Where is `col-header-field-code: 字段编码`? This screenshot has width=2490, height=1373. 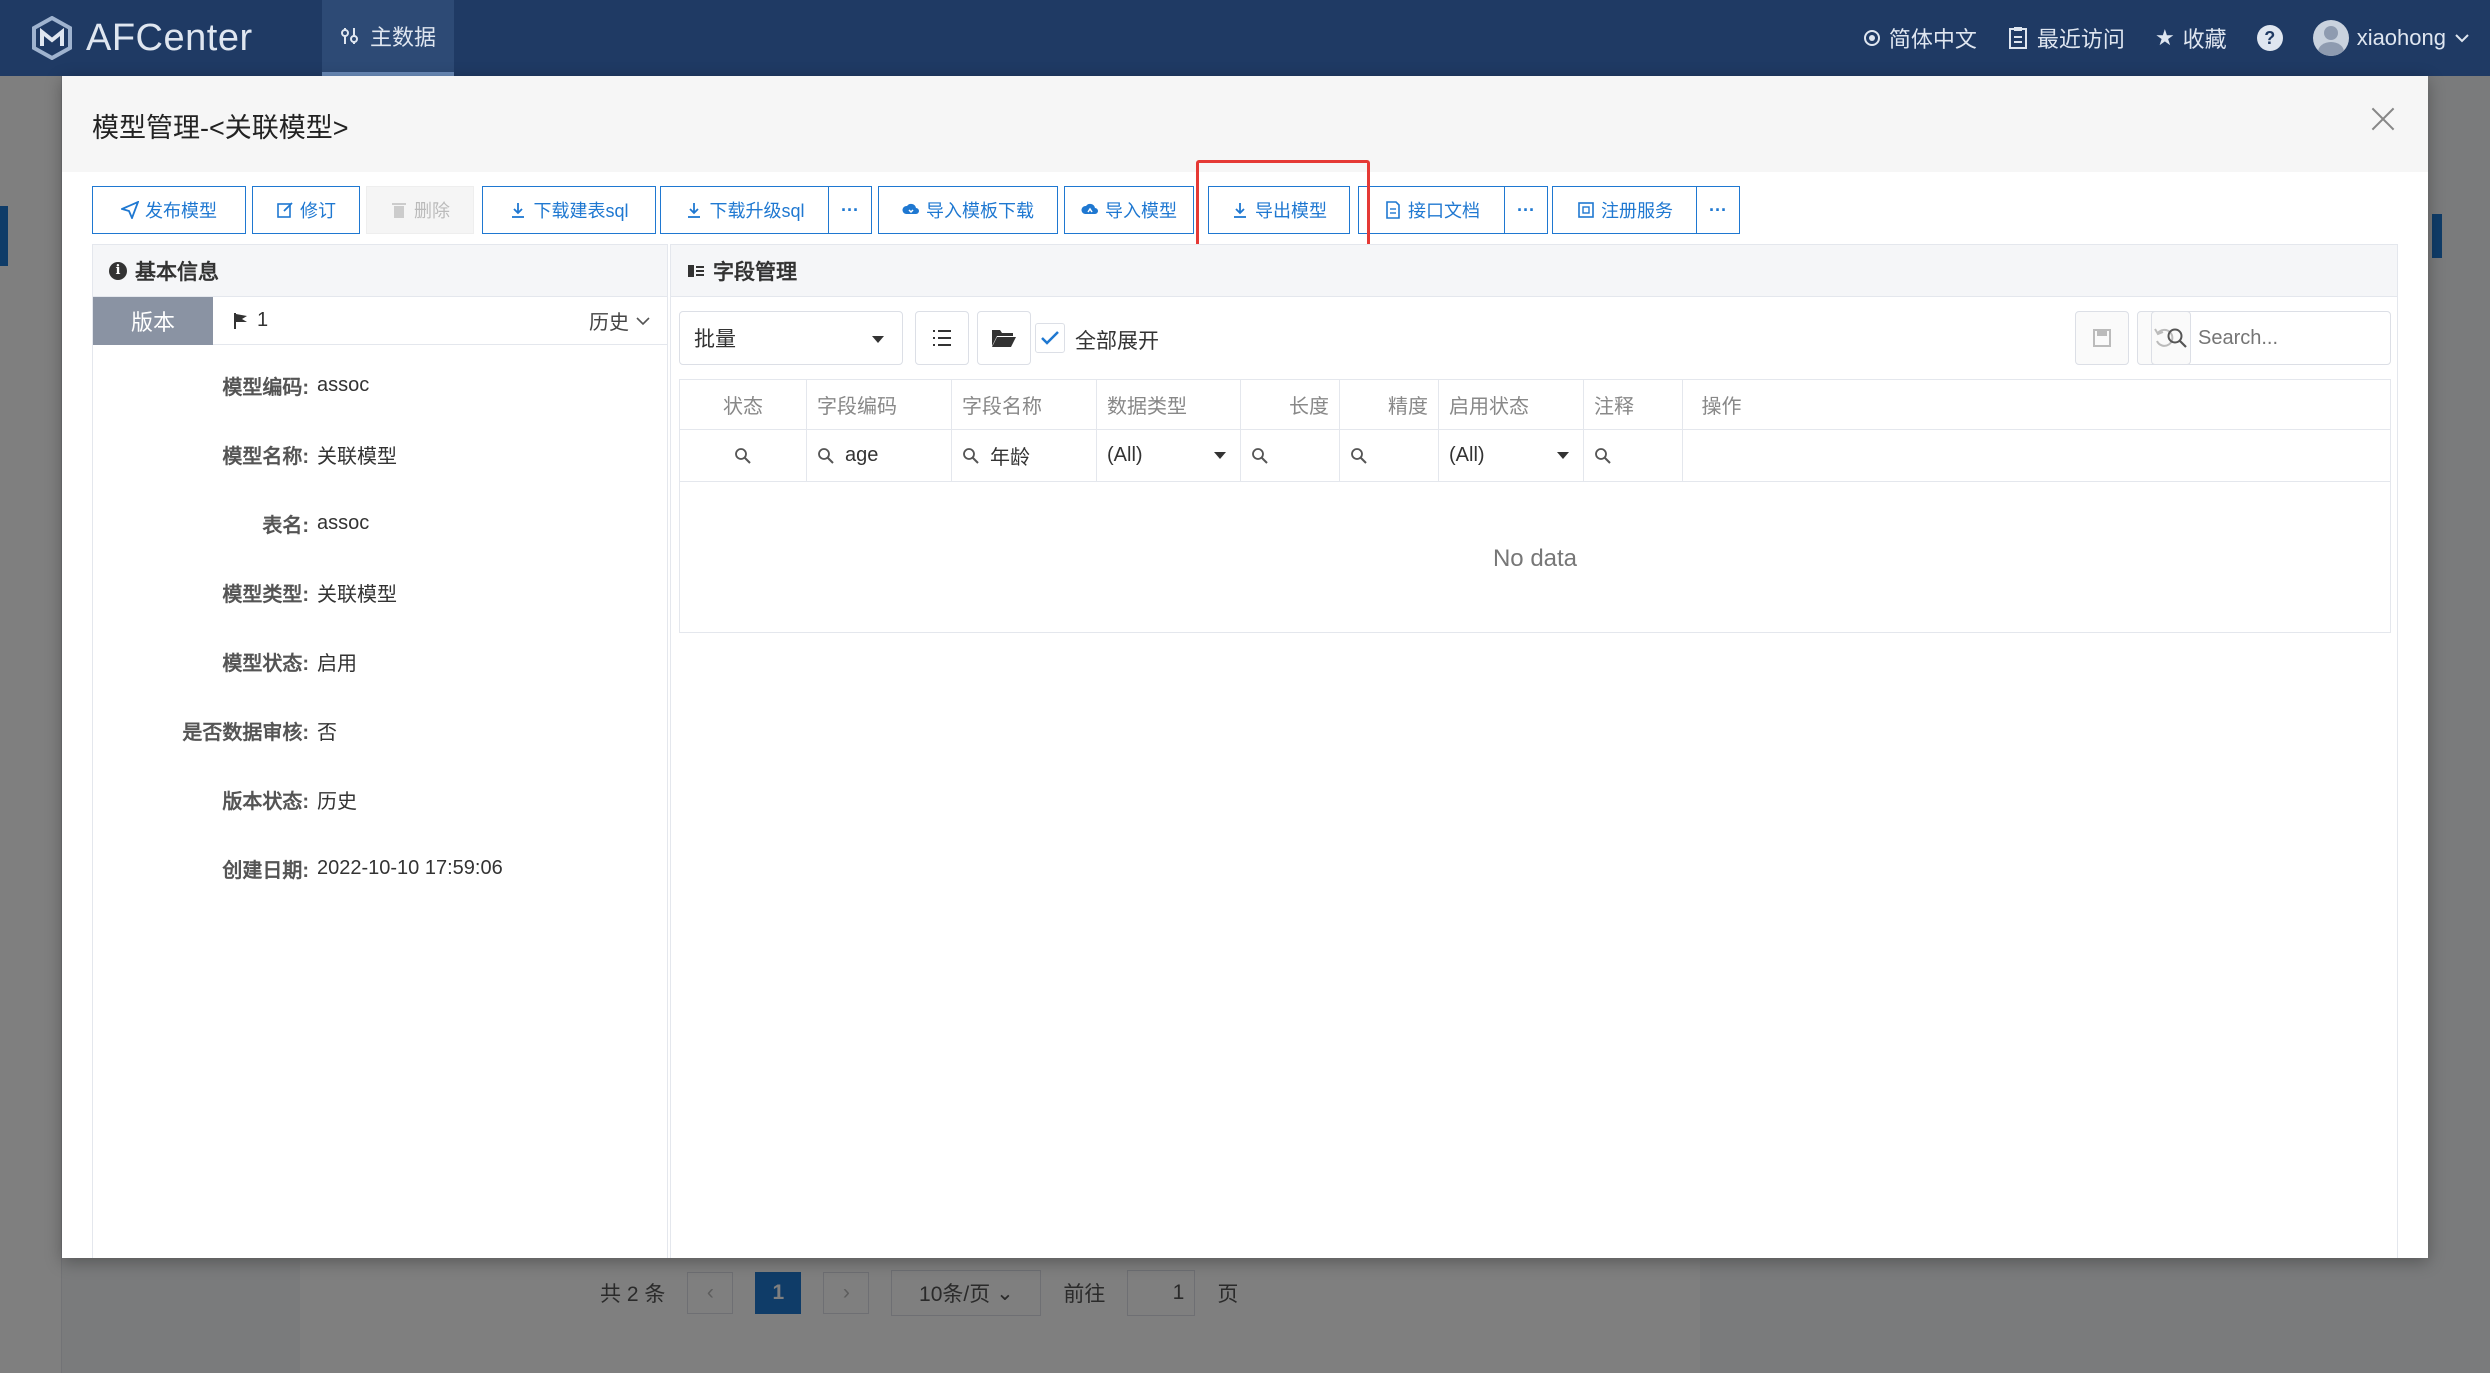
col-header-field-code: 字段编码 is located at coordinates (879, 404).